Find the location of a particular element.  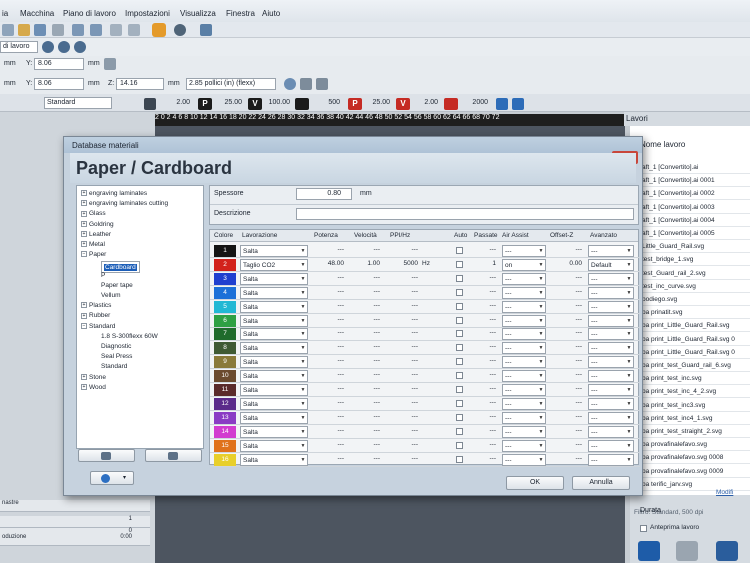

passes-cell: 1 is located at coordinates (486, 263).